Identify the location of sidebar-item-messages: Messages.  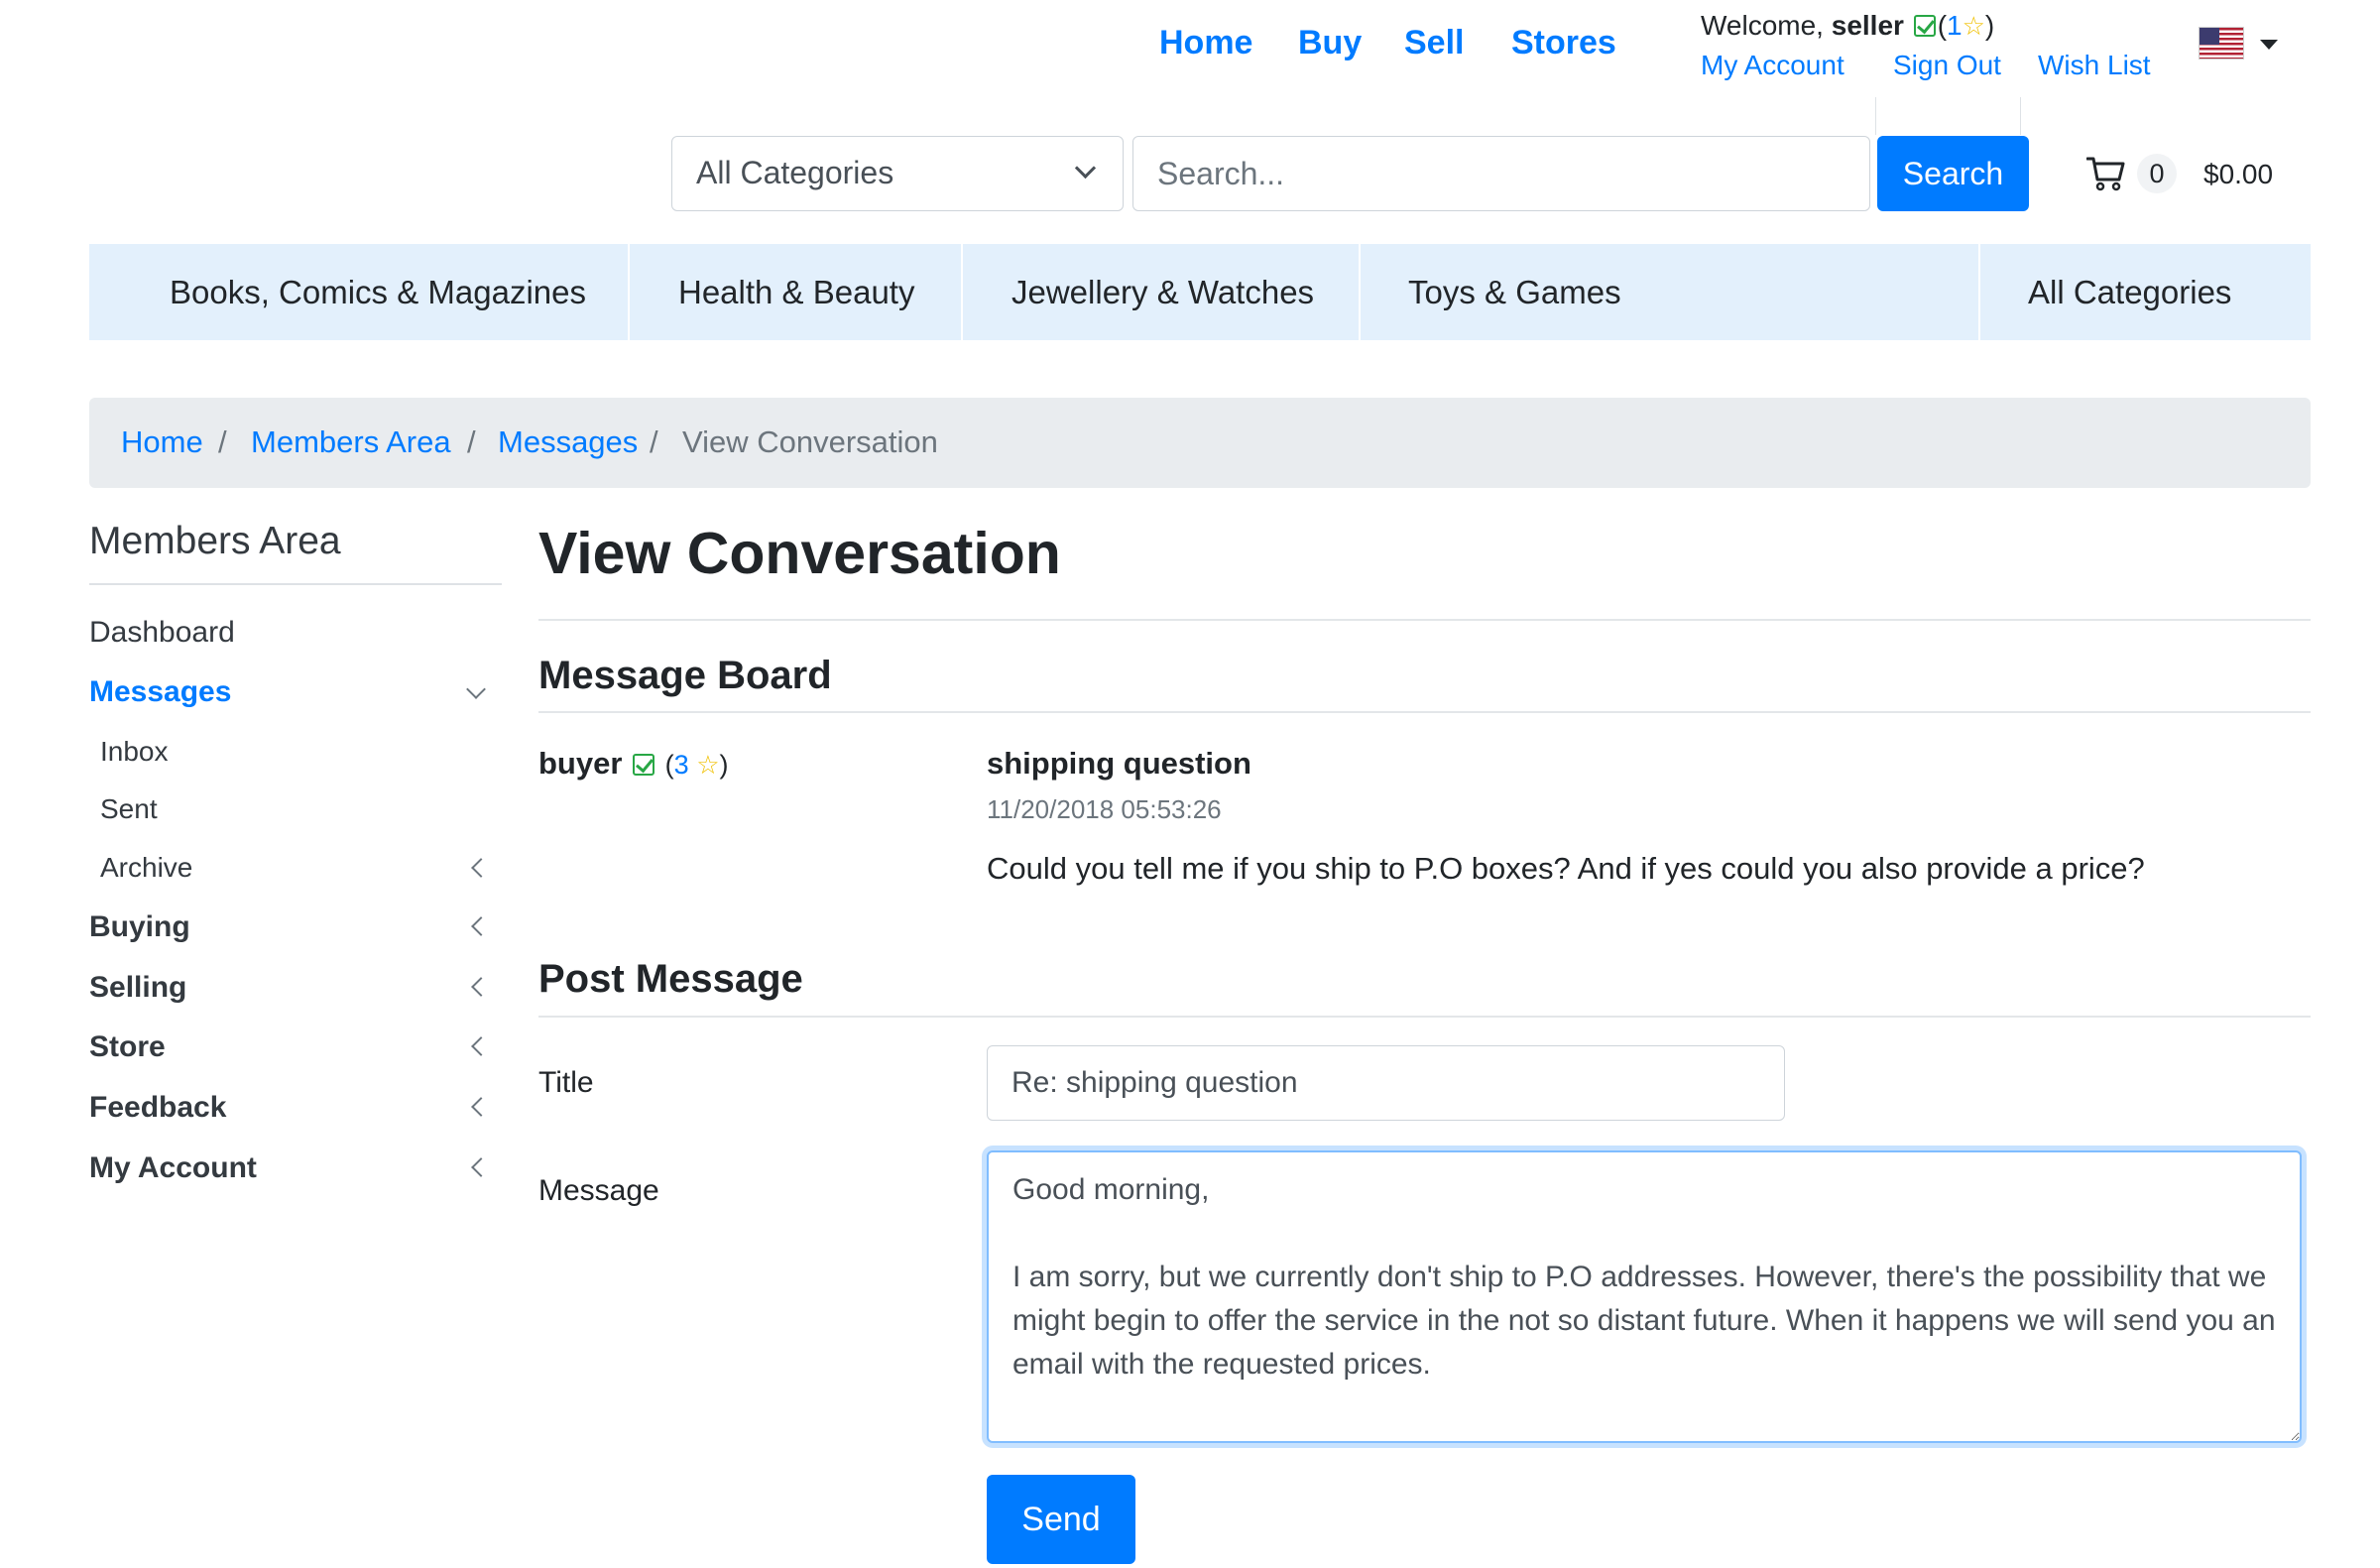
(160, 692).